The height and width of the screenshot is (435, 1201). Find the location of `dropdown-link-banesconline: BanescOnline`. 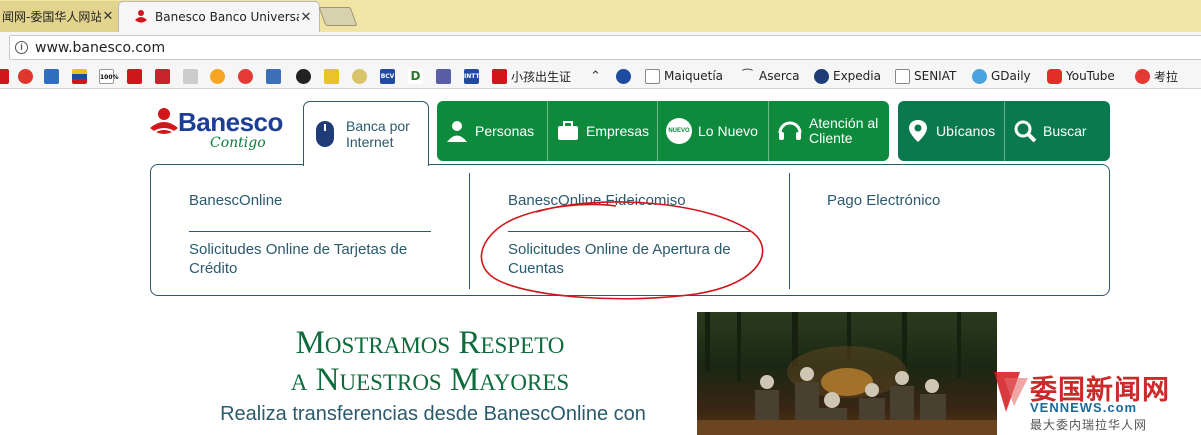

dropdown-link-banesconline: BanescOnline is located at coordinates (235, 200).